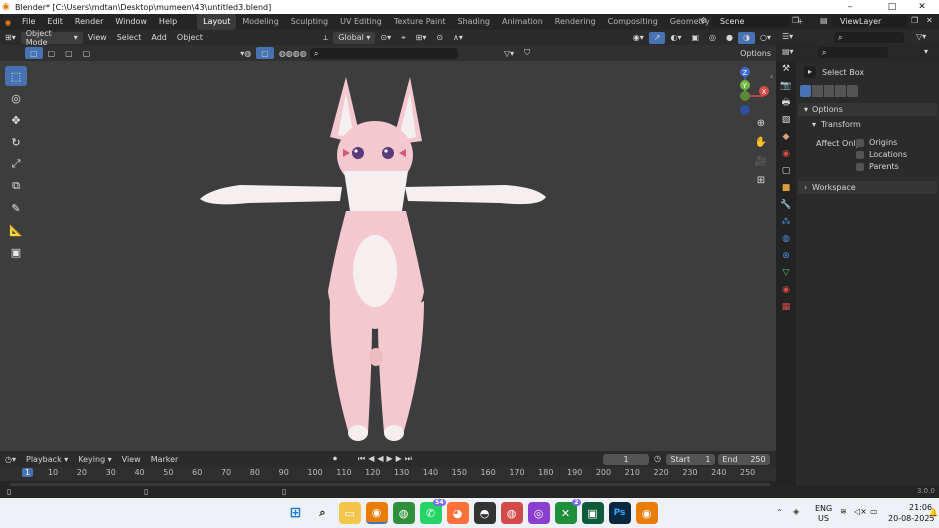 Image resolution: width=939 pixels, height=528 pixels. What do you see at coordinates (335, 459) in the screenshot?
I see `record-icon: ⏺` at bounding box center [335, 459].